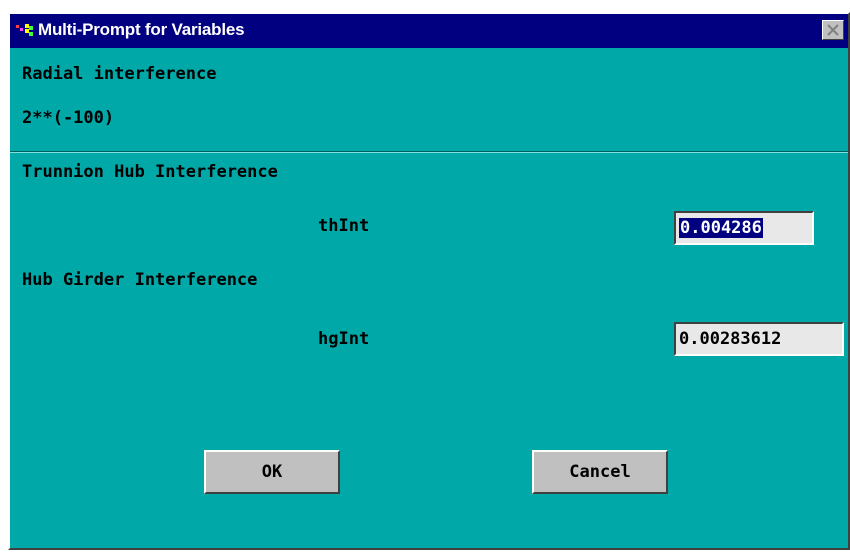 Image resolution: width=850 pixels, height=553 pixels. Describe the element at coordinates (730, 339) in the screenshot. I see `hgint-value: 0.00283612` at that location.